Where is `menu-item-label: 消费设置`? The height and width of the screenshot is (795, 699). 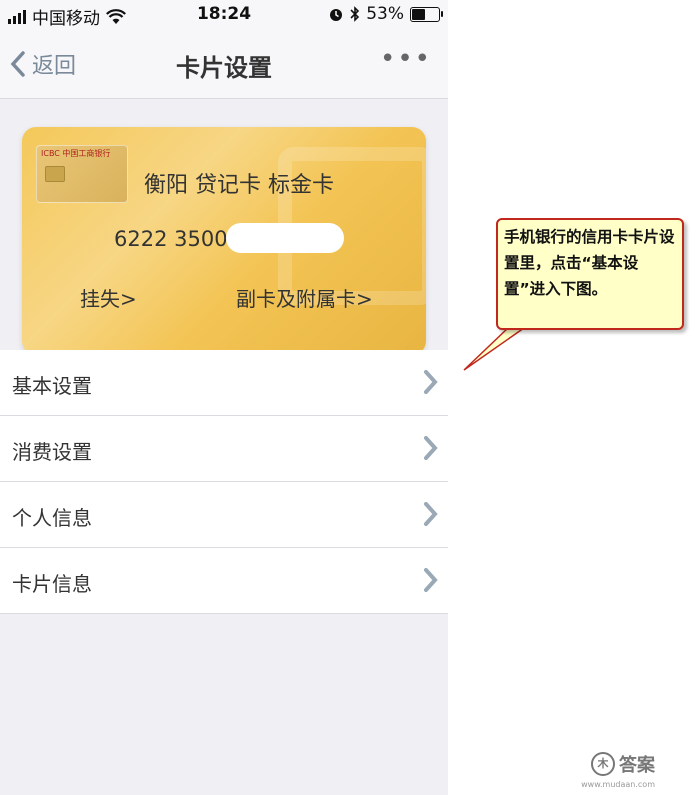 menu-item-label: 消费设置 is located at coordinates (52, 452).